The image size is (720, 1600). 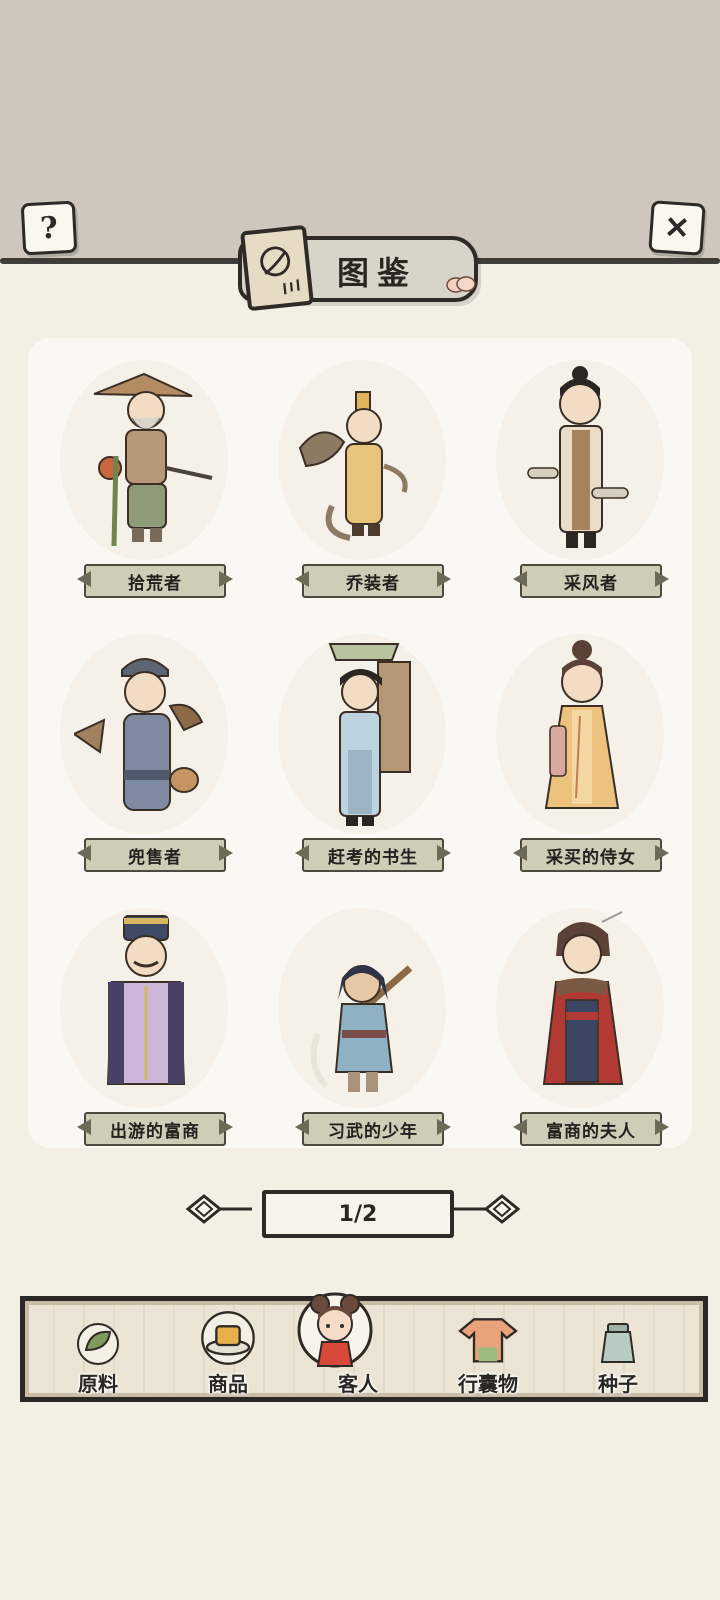 I want to click on disguised-portrait, so click(x=353, y=466).